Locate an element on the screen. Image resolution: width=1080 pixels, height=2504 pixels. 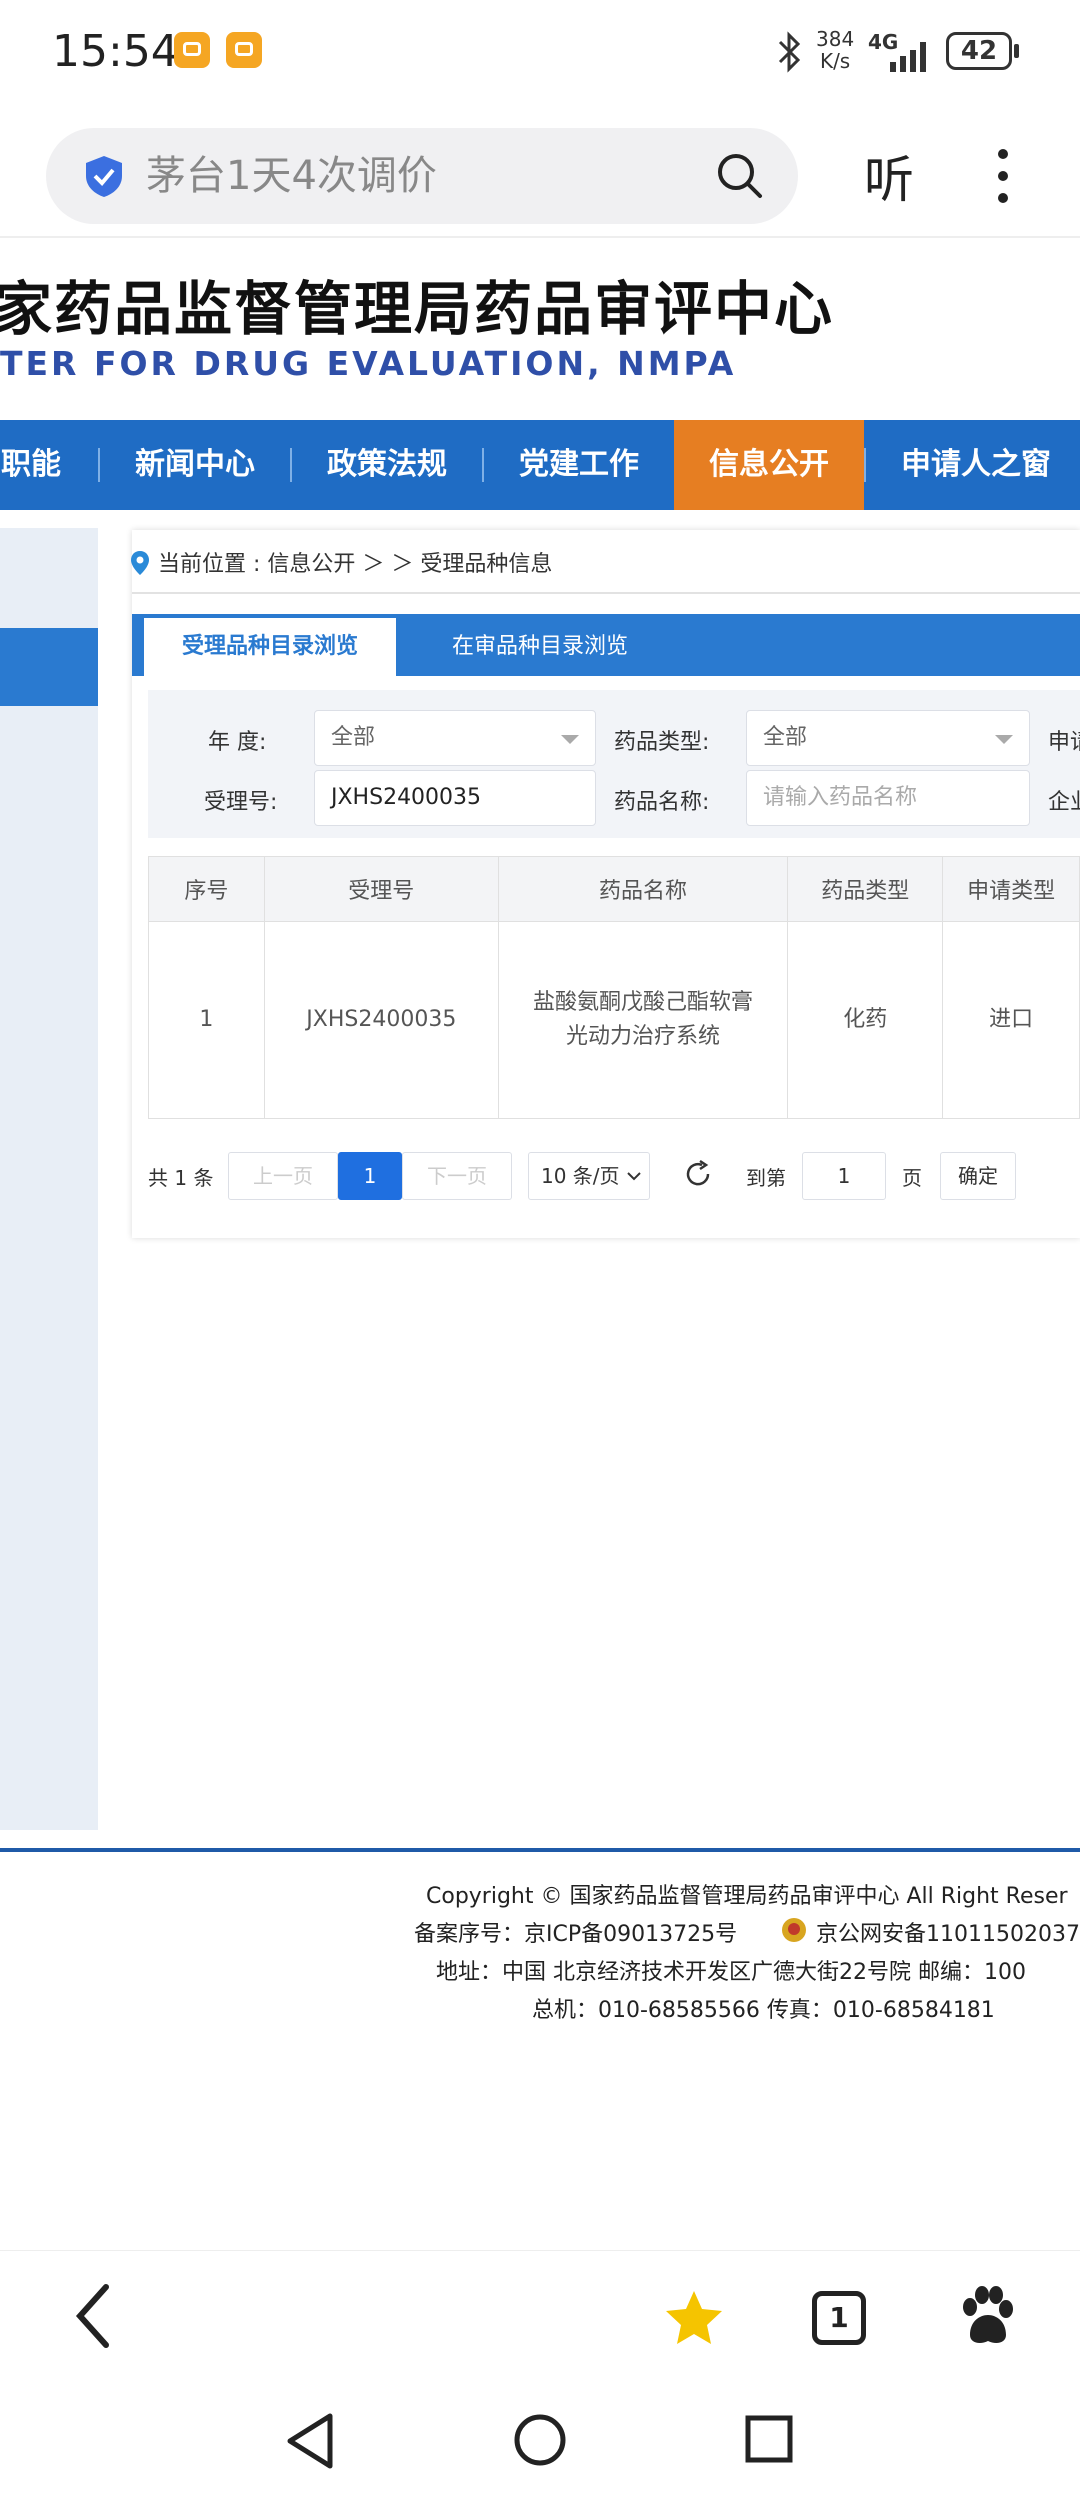
system-home-icon is located at coordinates (540, 2440).